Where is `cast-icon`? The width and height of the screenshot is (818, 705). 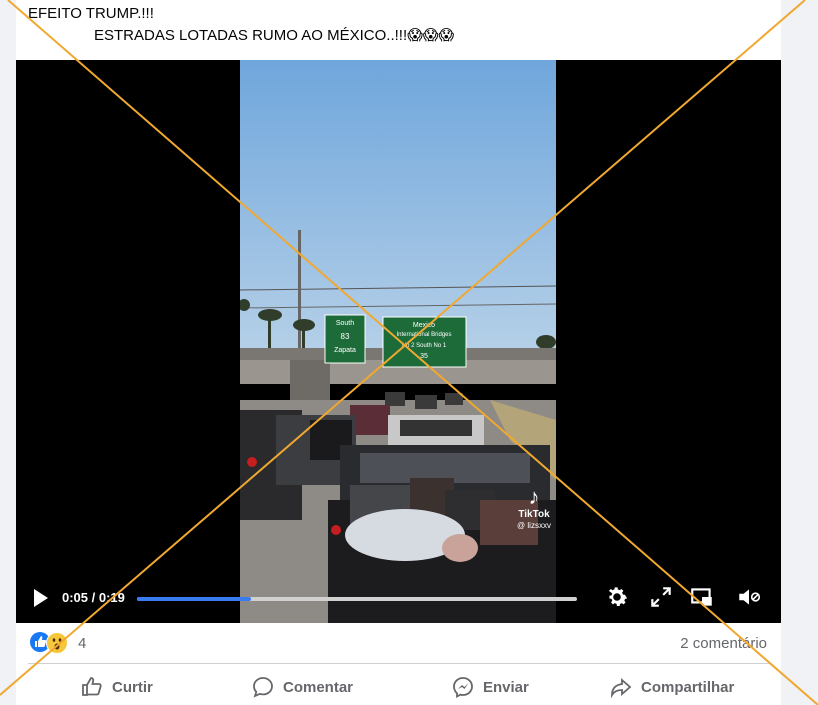
cast-icon is located at coordinates (701, 597).